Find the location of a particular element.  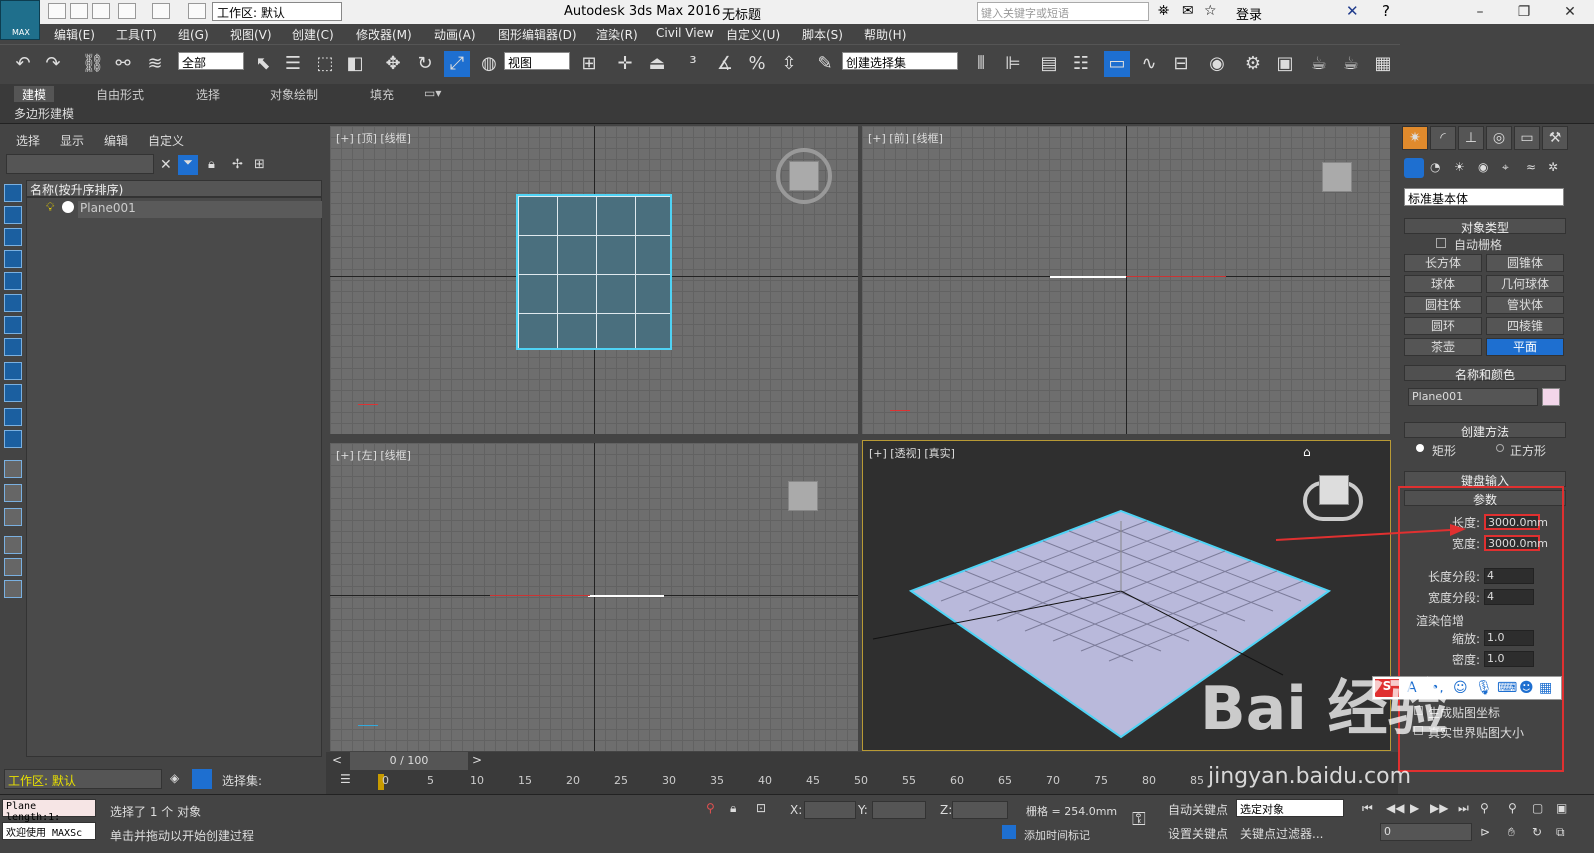

render-setup-icon: ⚙ is located at coordinates (1253, 64).